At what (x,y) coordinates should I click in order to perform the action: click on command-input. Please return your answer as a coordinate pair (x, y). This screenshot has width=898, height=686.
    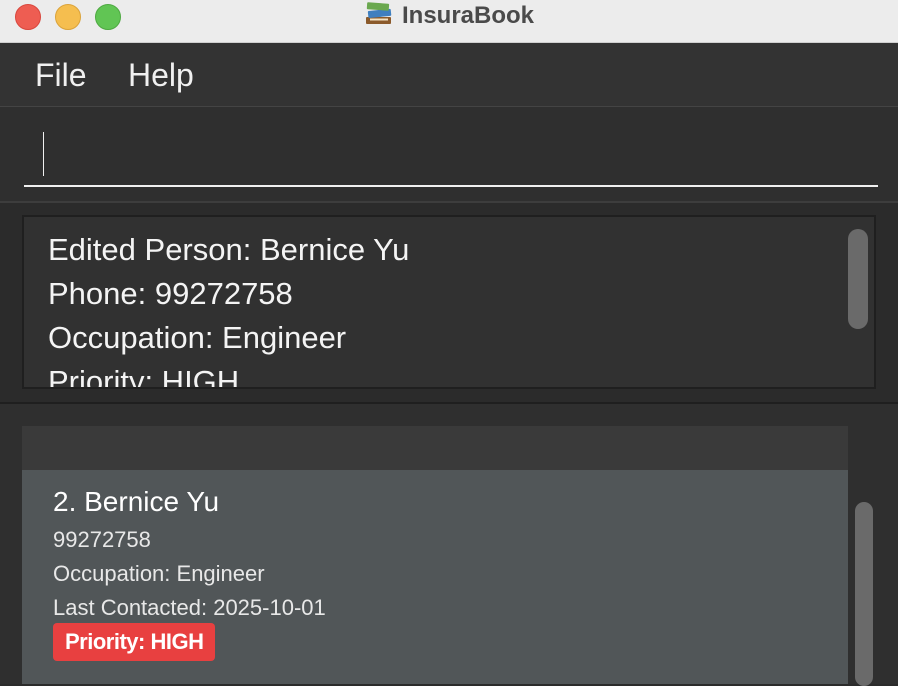
    Looking at the image, I should click on (451, 157).